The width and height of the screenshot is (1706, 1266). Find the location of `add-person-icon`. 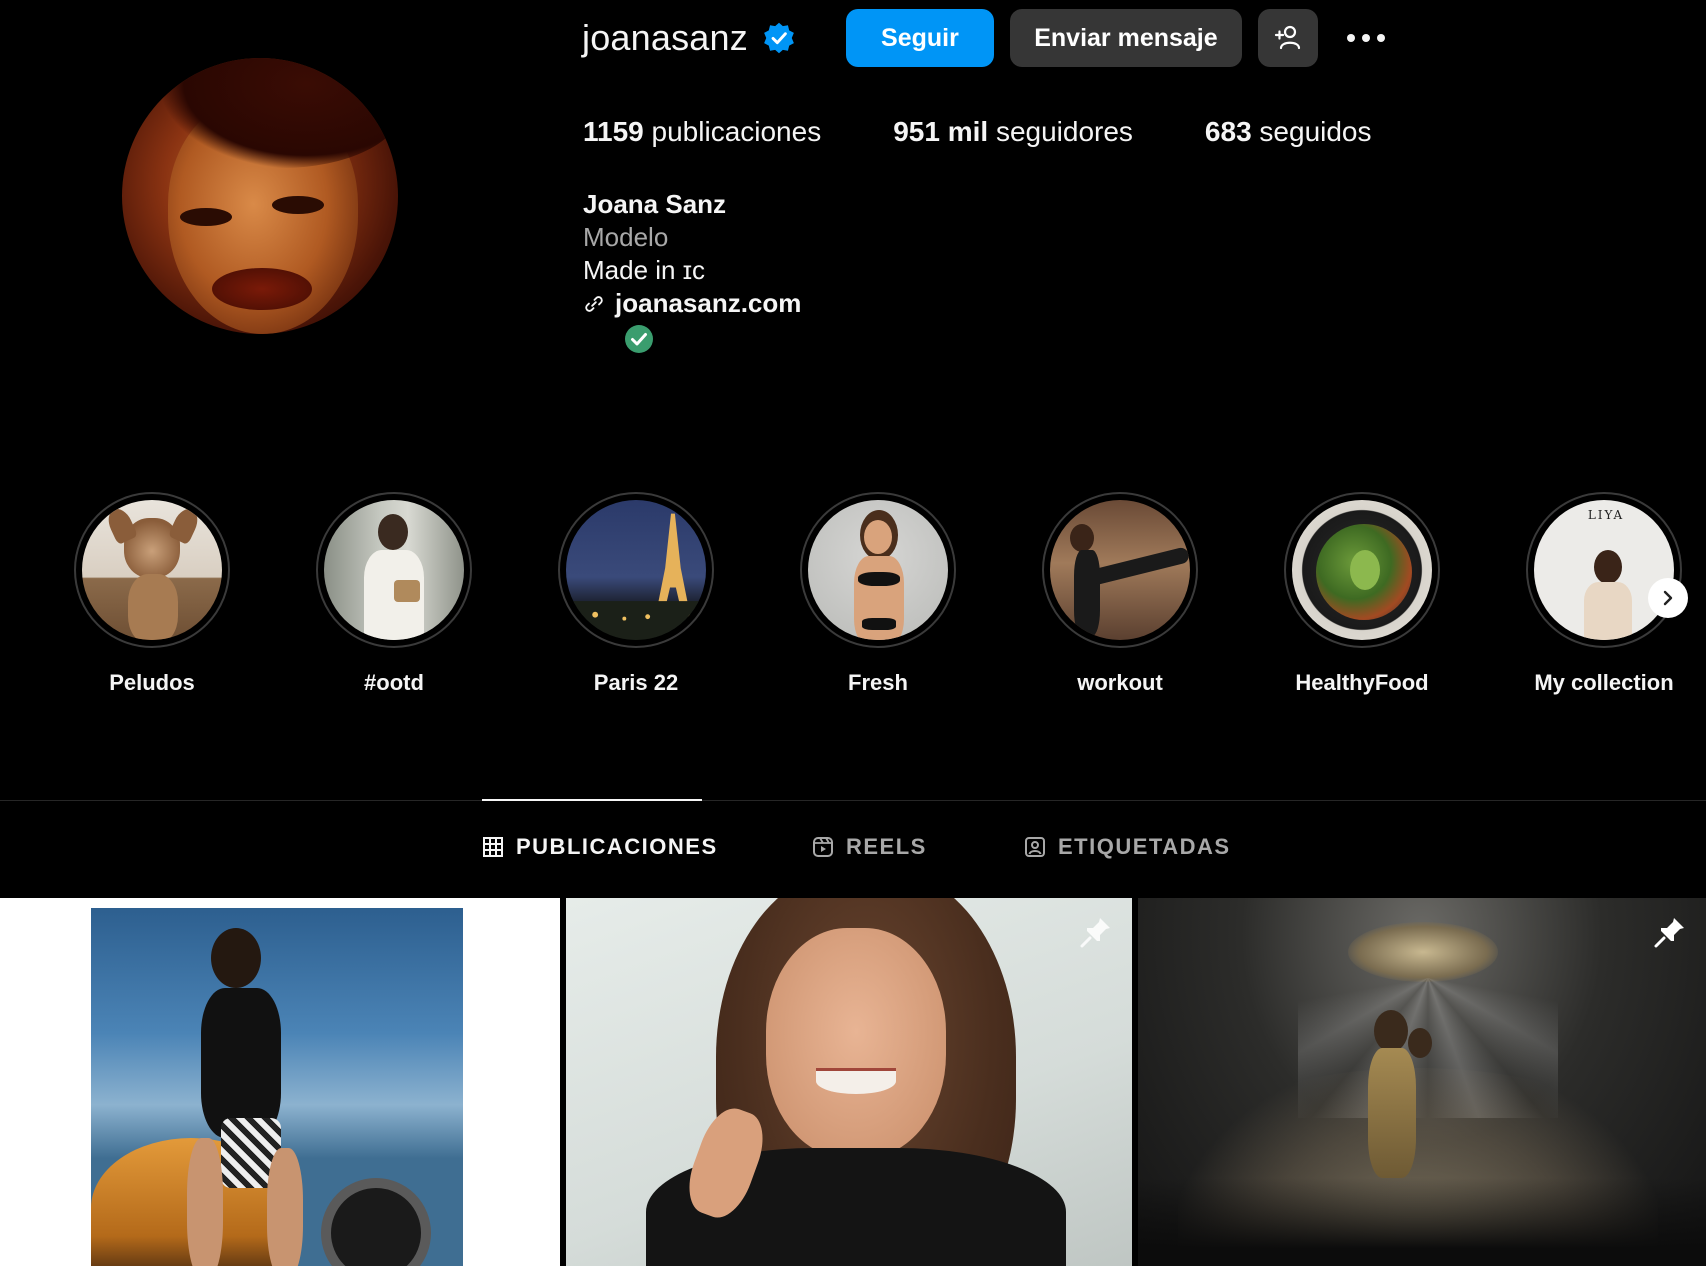

add-person-icon is located at coordinates (1287, 37).